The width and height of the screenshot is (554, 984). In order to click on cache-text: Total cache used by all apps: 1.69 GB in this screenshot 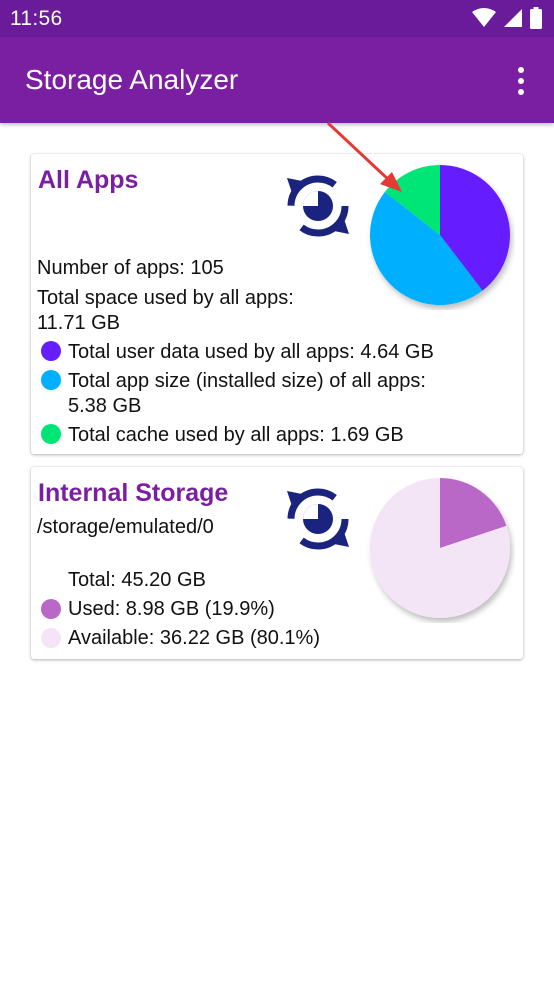, I will do `click(236, 435)`.